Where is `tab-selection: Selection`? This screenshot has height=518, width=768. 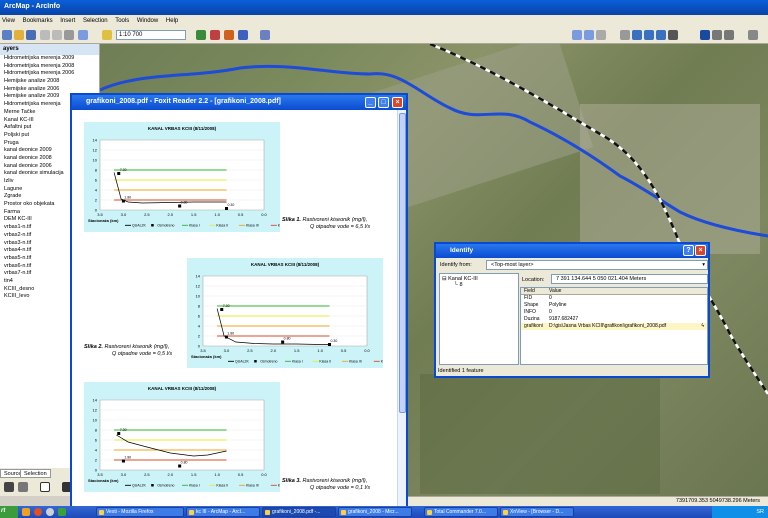 tab-selection: Selection is located at coordinates (35, 473).